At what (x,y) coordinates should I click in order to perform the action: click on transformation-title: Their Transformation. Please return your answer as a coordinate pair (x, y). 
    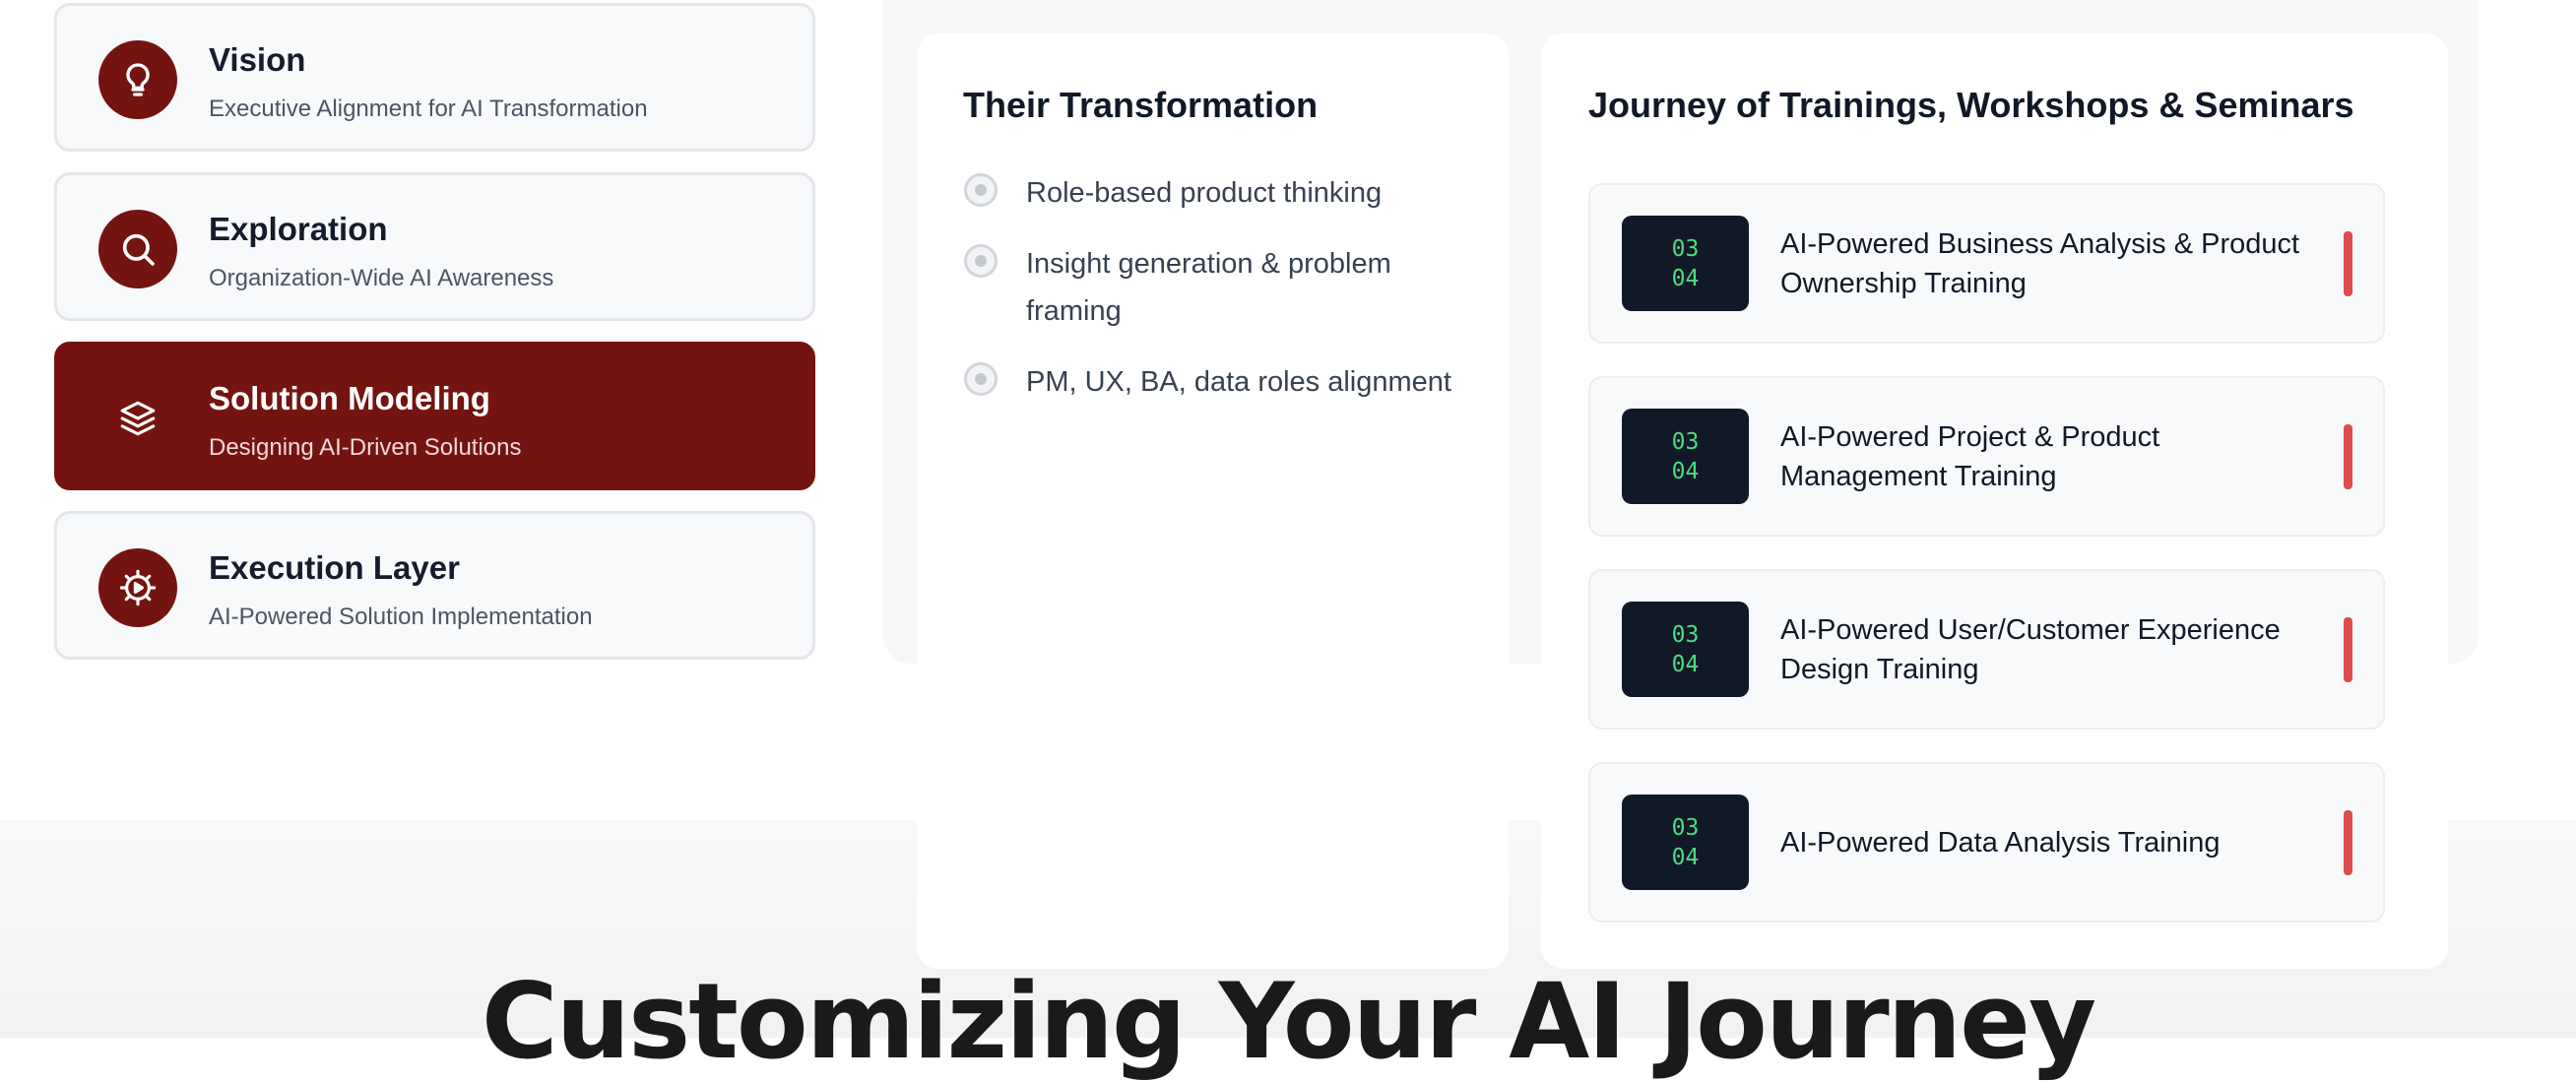
    Looking at the image, I should click on (1141, 105).